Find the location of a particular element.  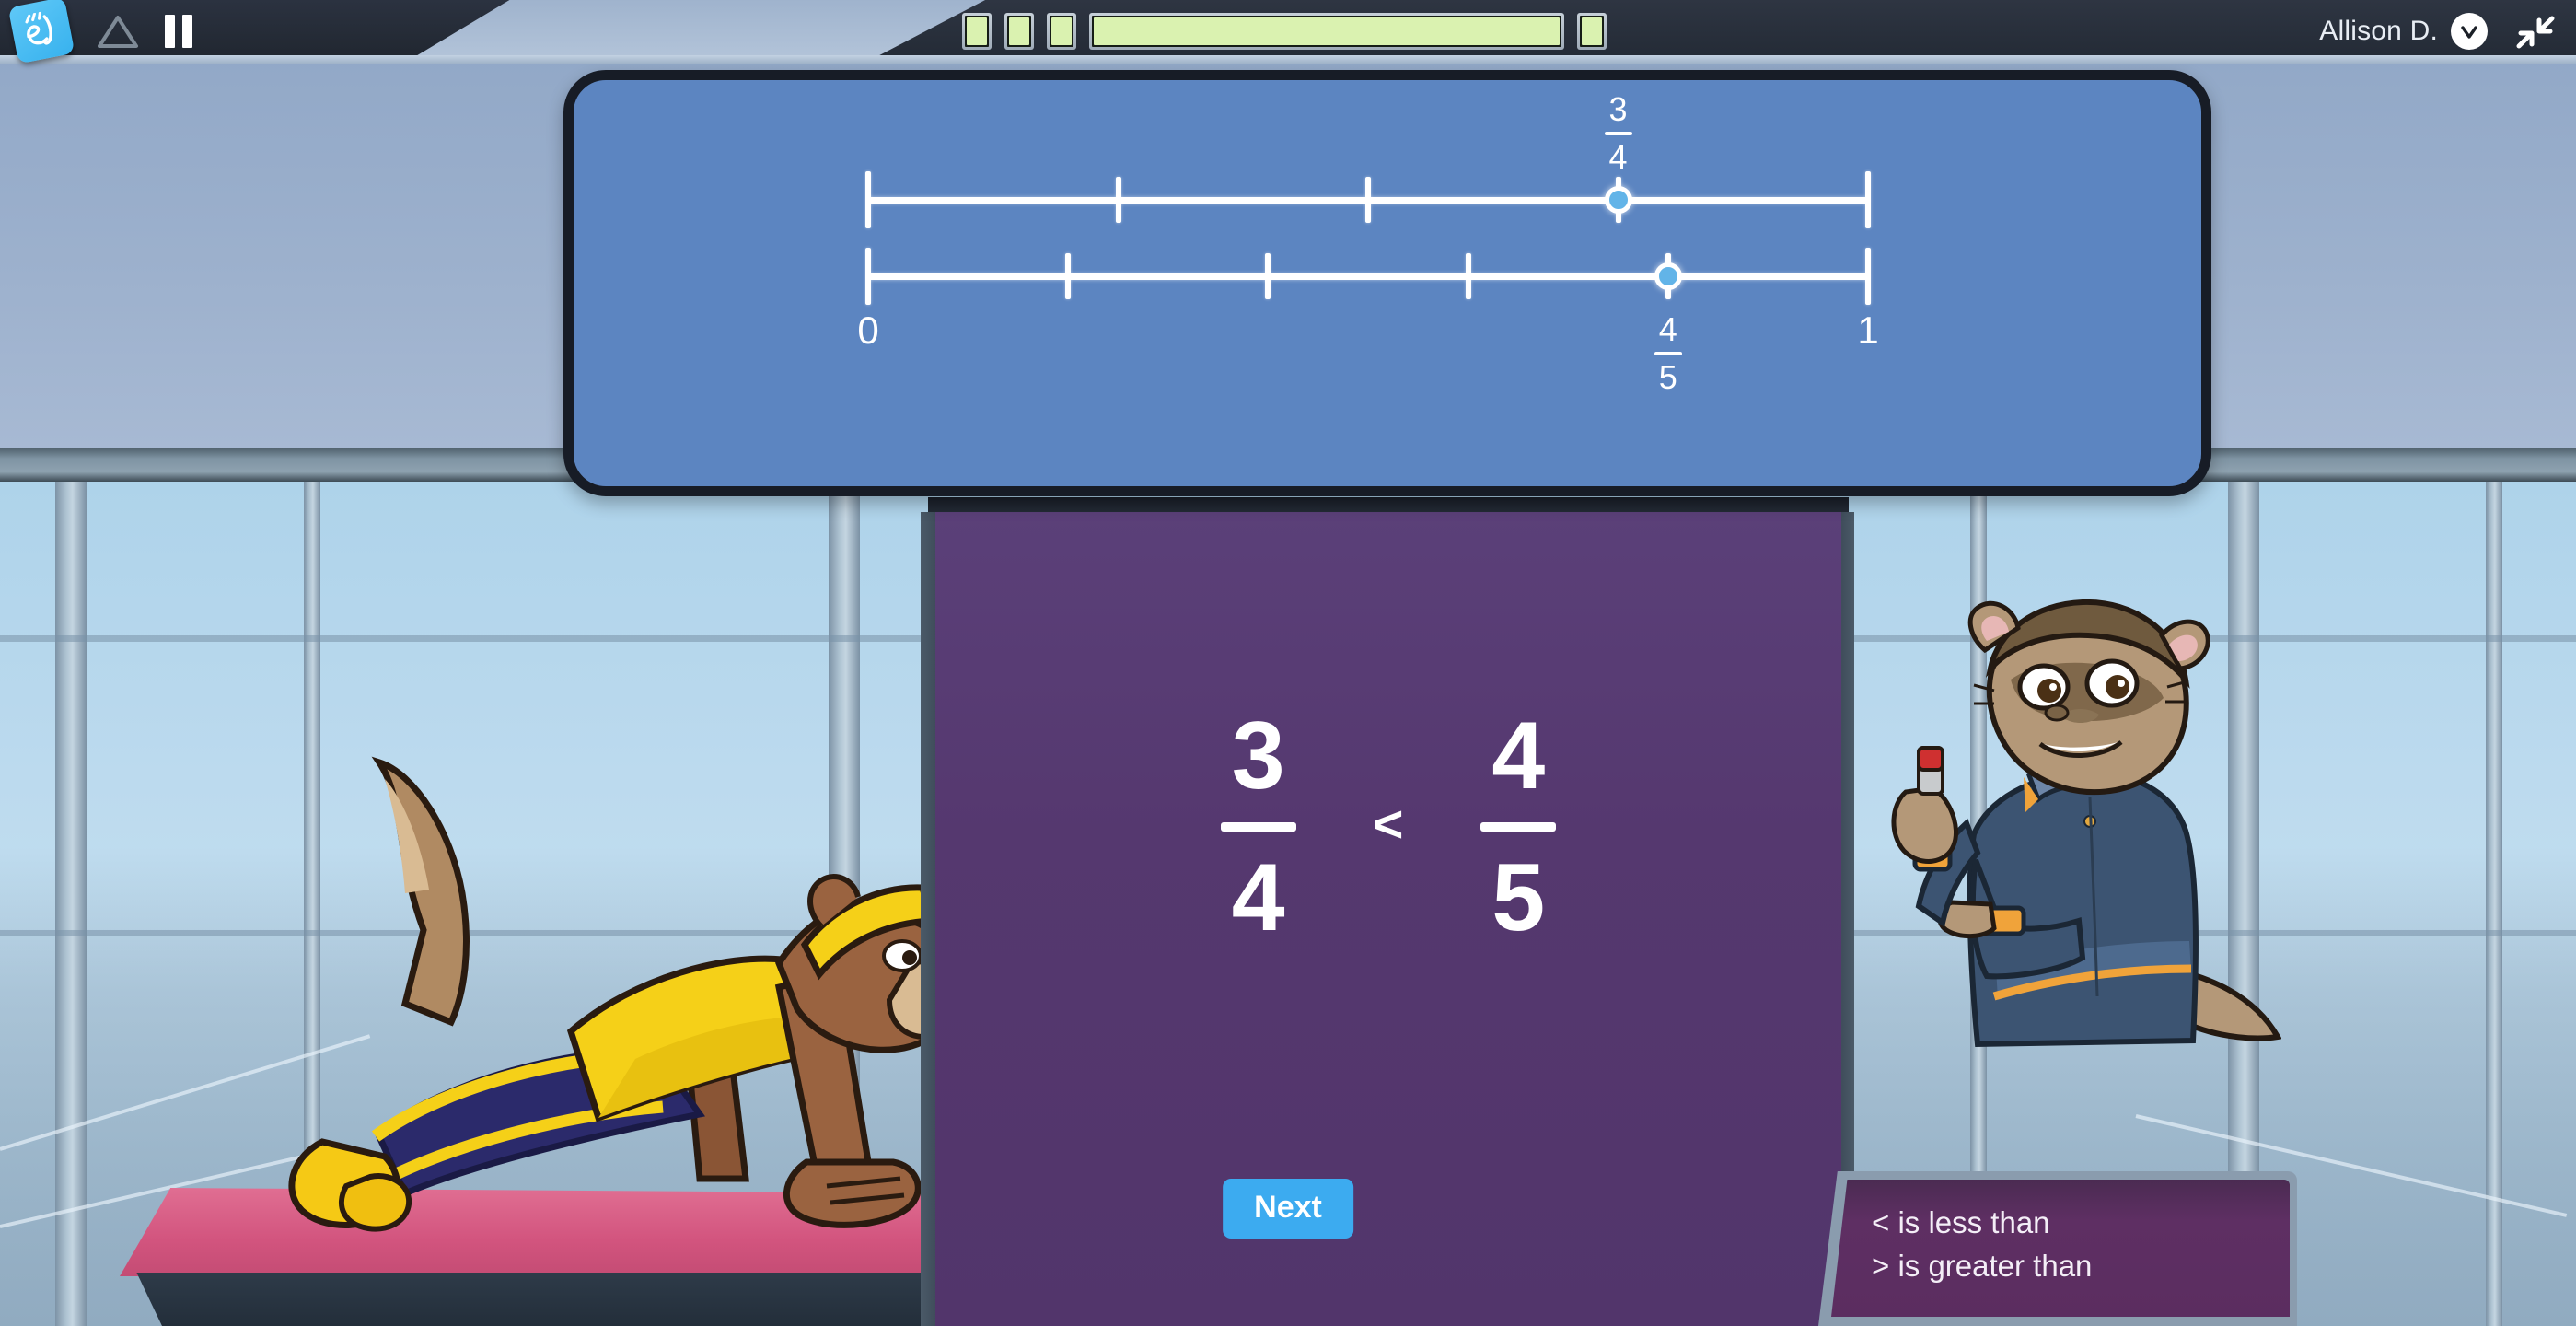

right-fraction-bar is located at coordinates (1518, 827).